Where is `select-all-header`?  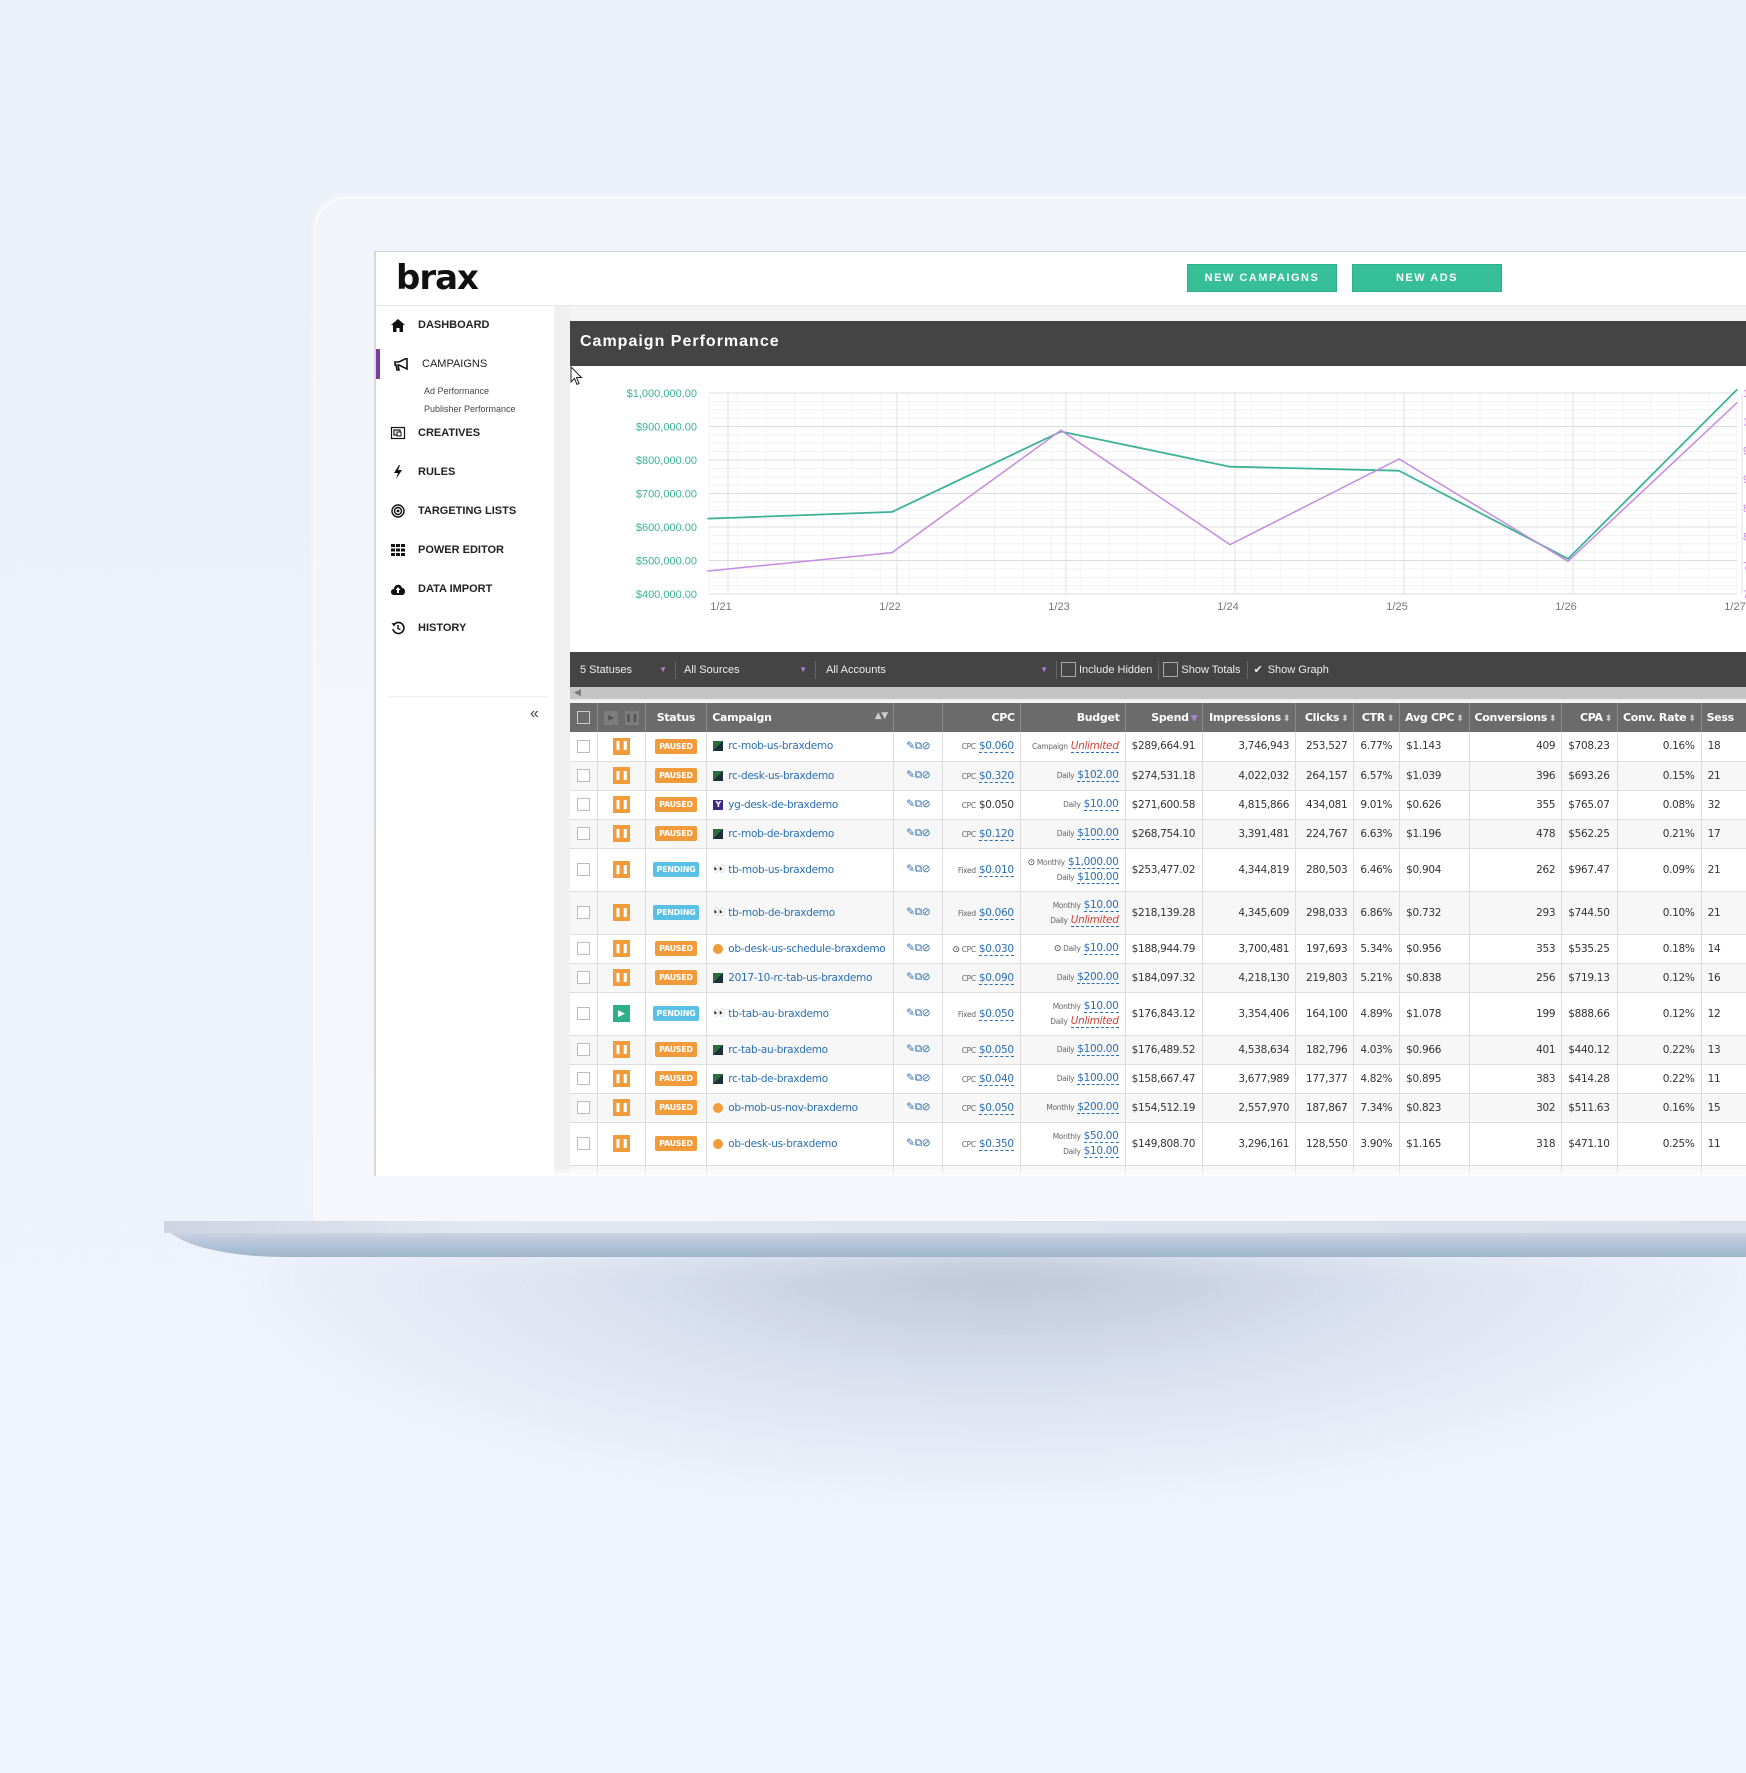 select-all-header is located at coordinates (584, 717).